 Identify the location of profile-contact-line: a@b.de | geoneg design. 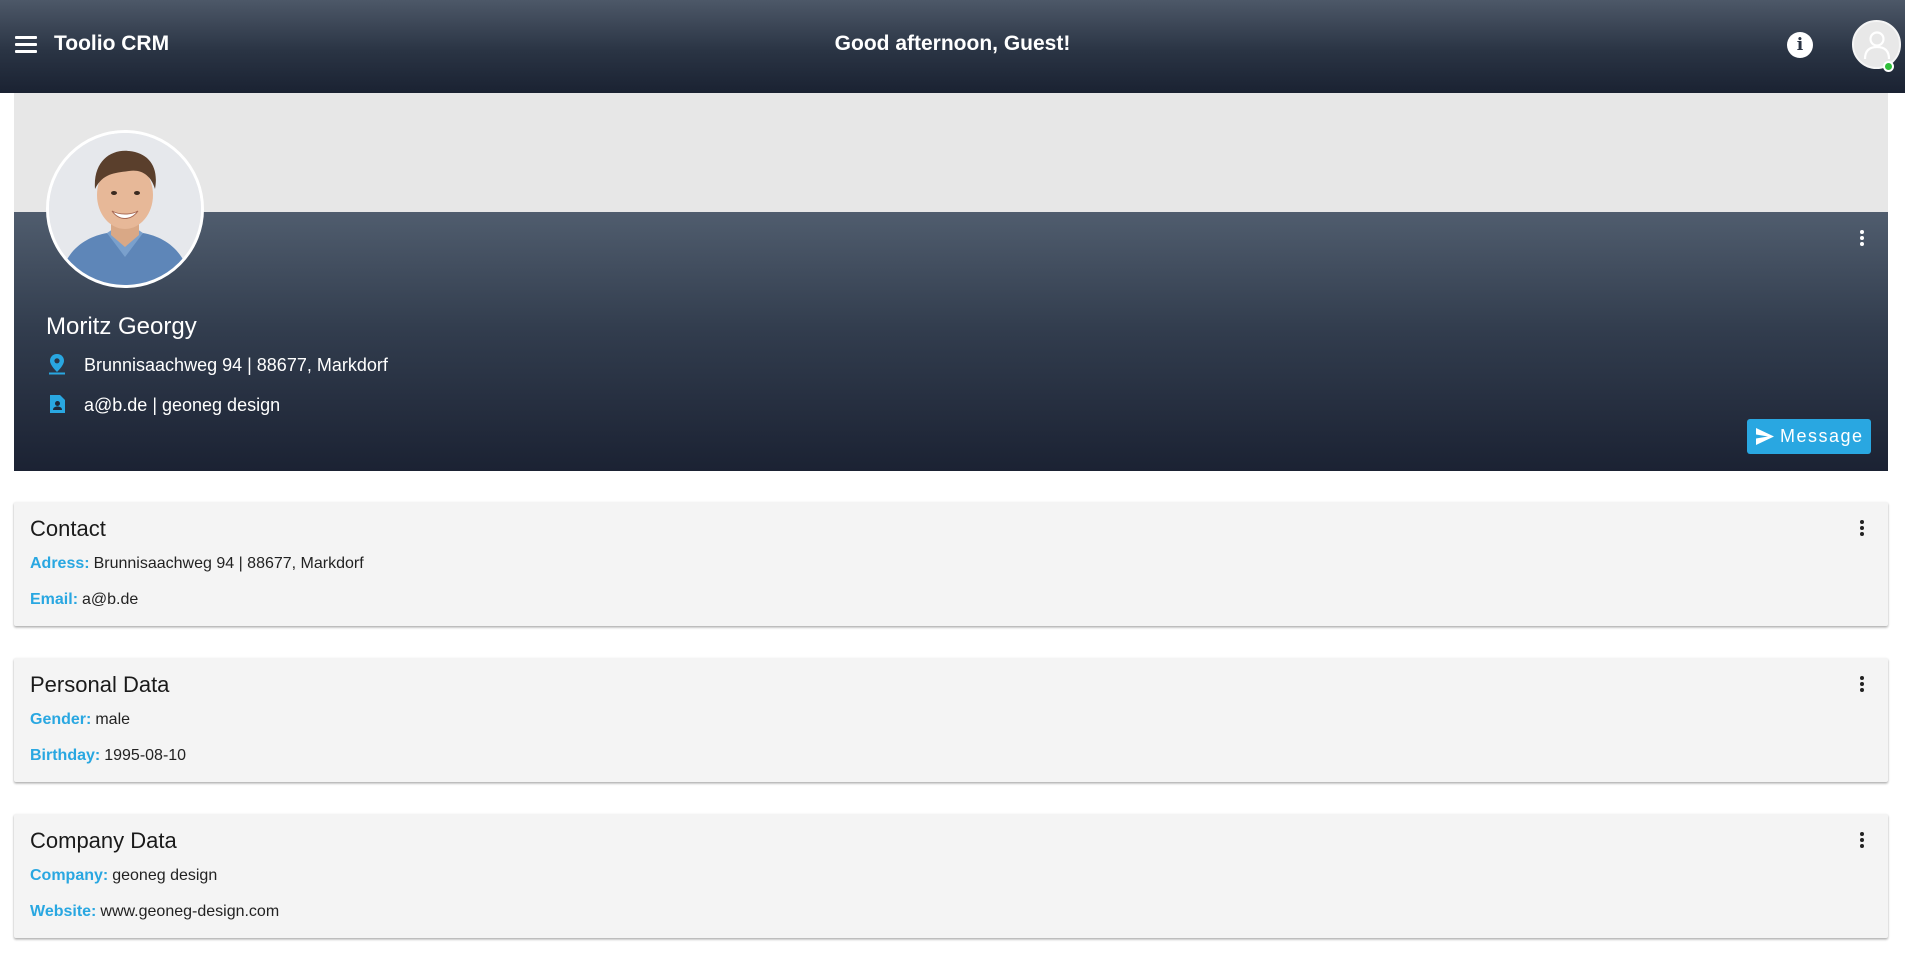
(163, 406).